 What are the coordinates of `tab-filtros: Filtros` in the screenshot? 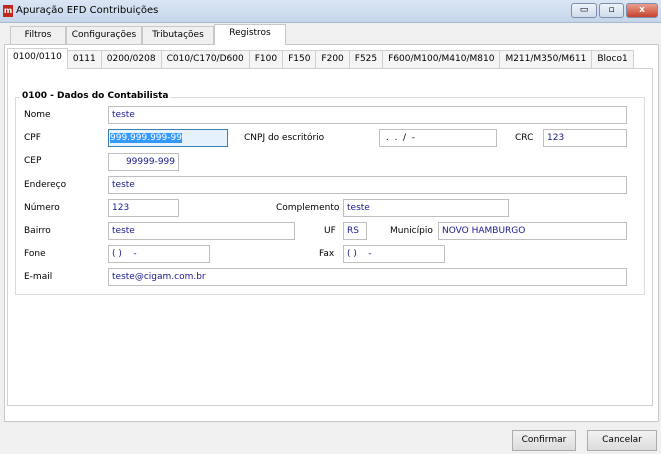 It's located at (38, 35).